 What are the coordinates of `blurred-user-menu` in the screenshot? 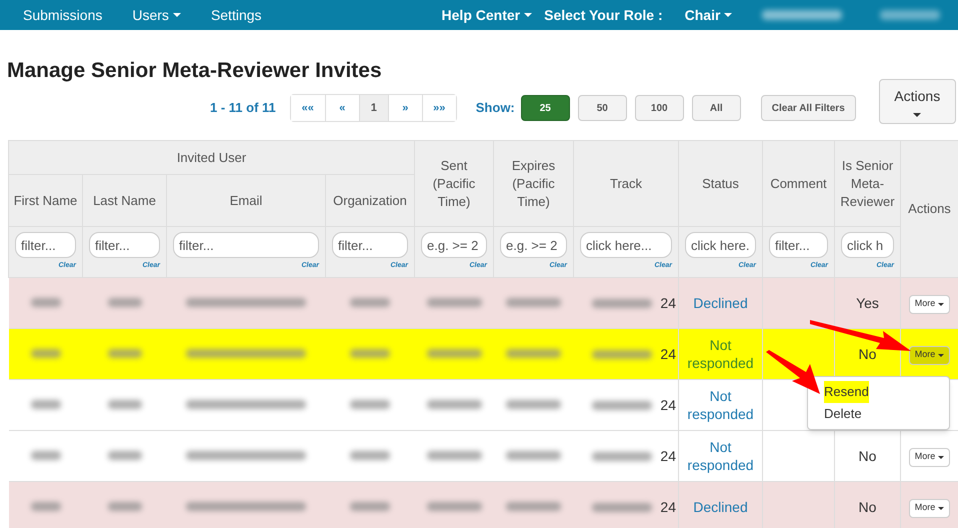 It's located at (910, 15).